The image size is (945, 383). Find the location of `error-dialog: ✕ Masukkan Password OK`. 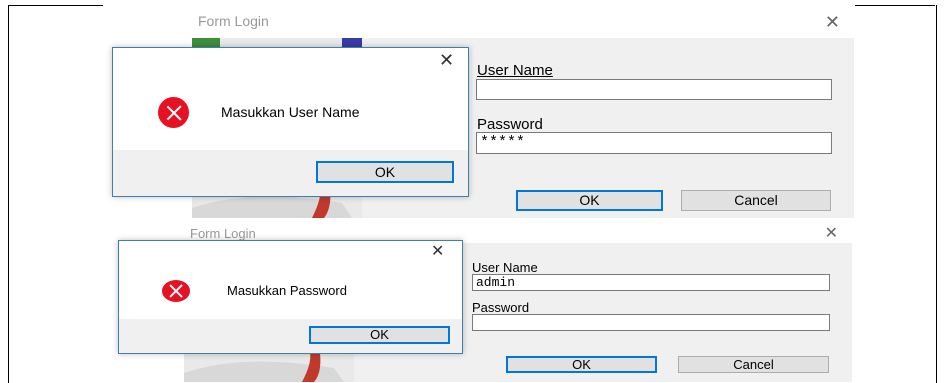

error-dialog: ✕ Masukkan Password OK is located at coordinates (290, 297).